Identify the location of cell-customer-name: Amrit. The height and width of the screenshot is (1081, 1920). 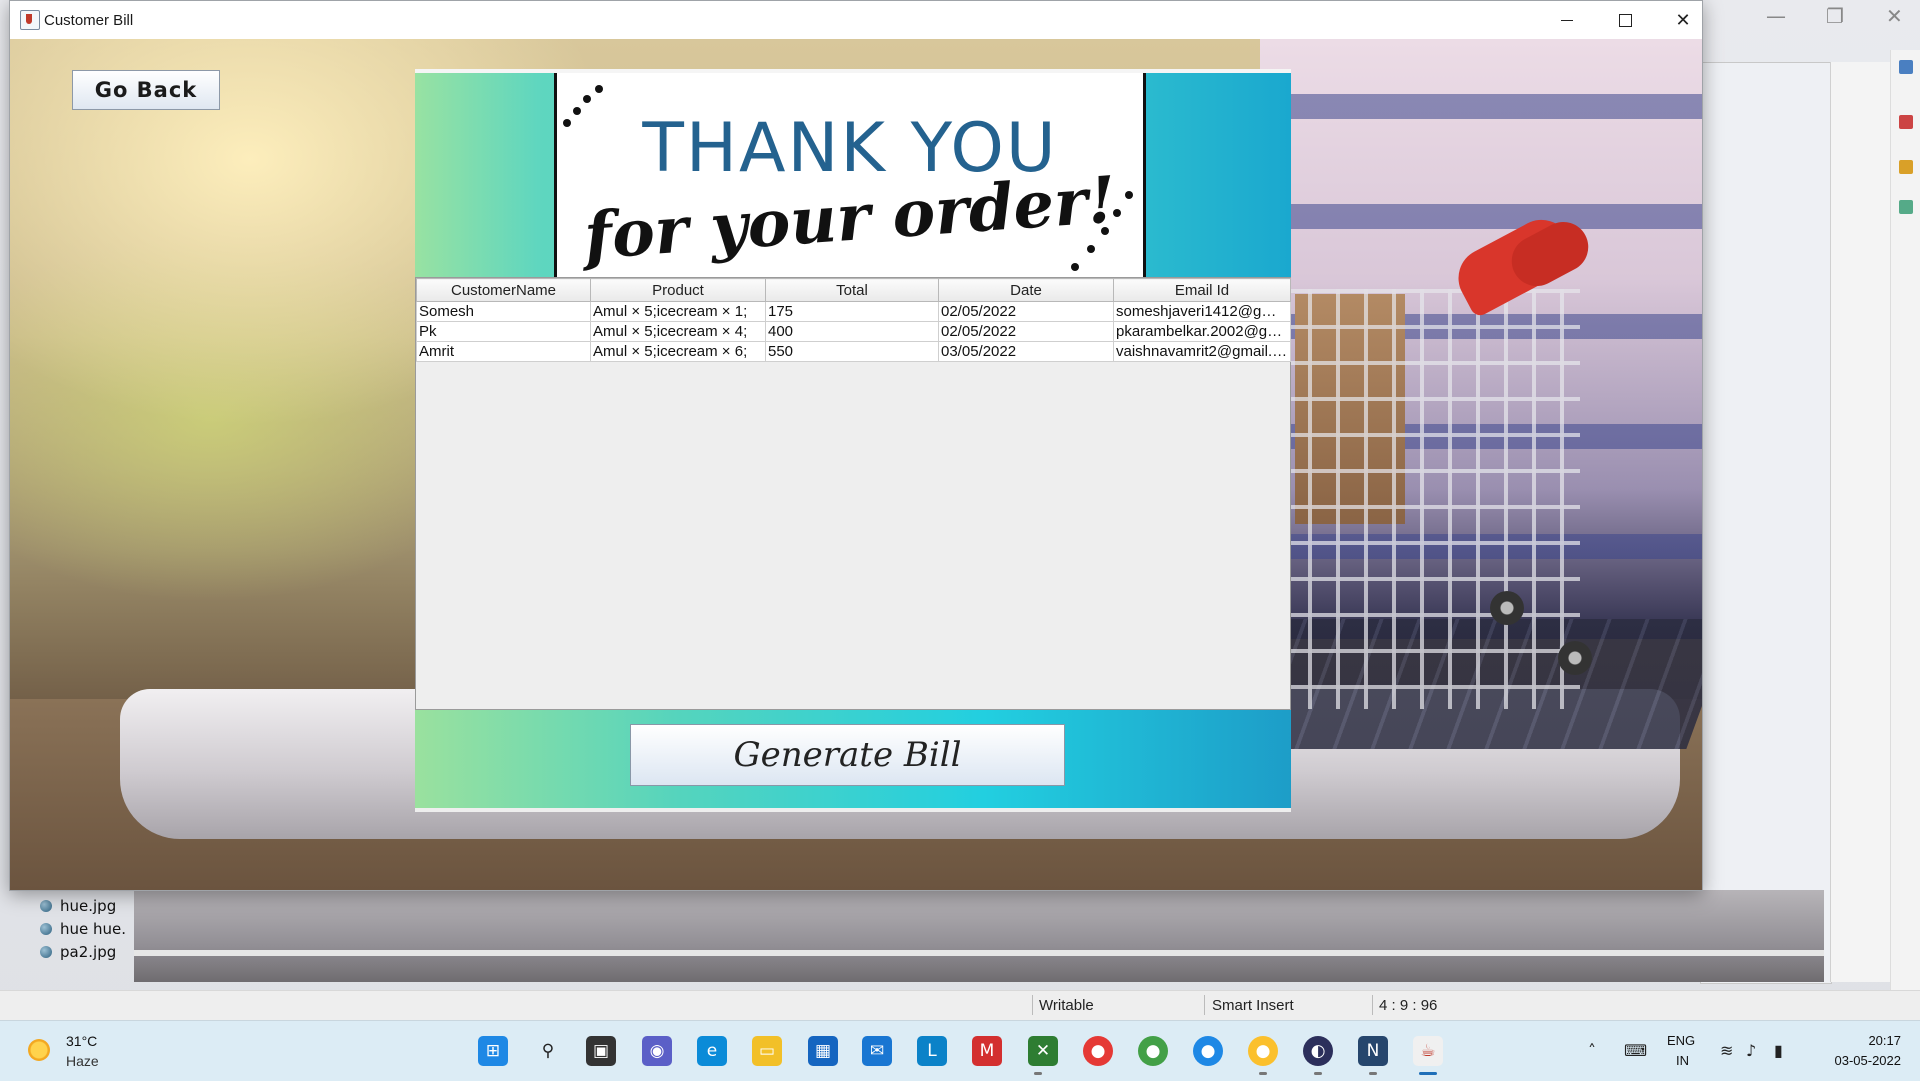
(503, 351).